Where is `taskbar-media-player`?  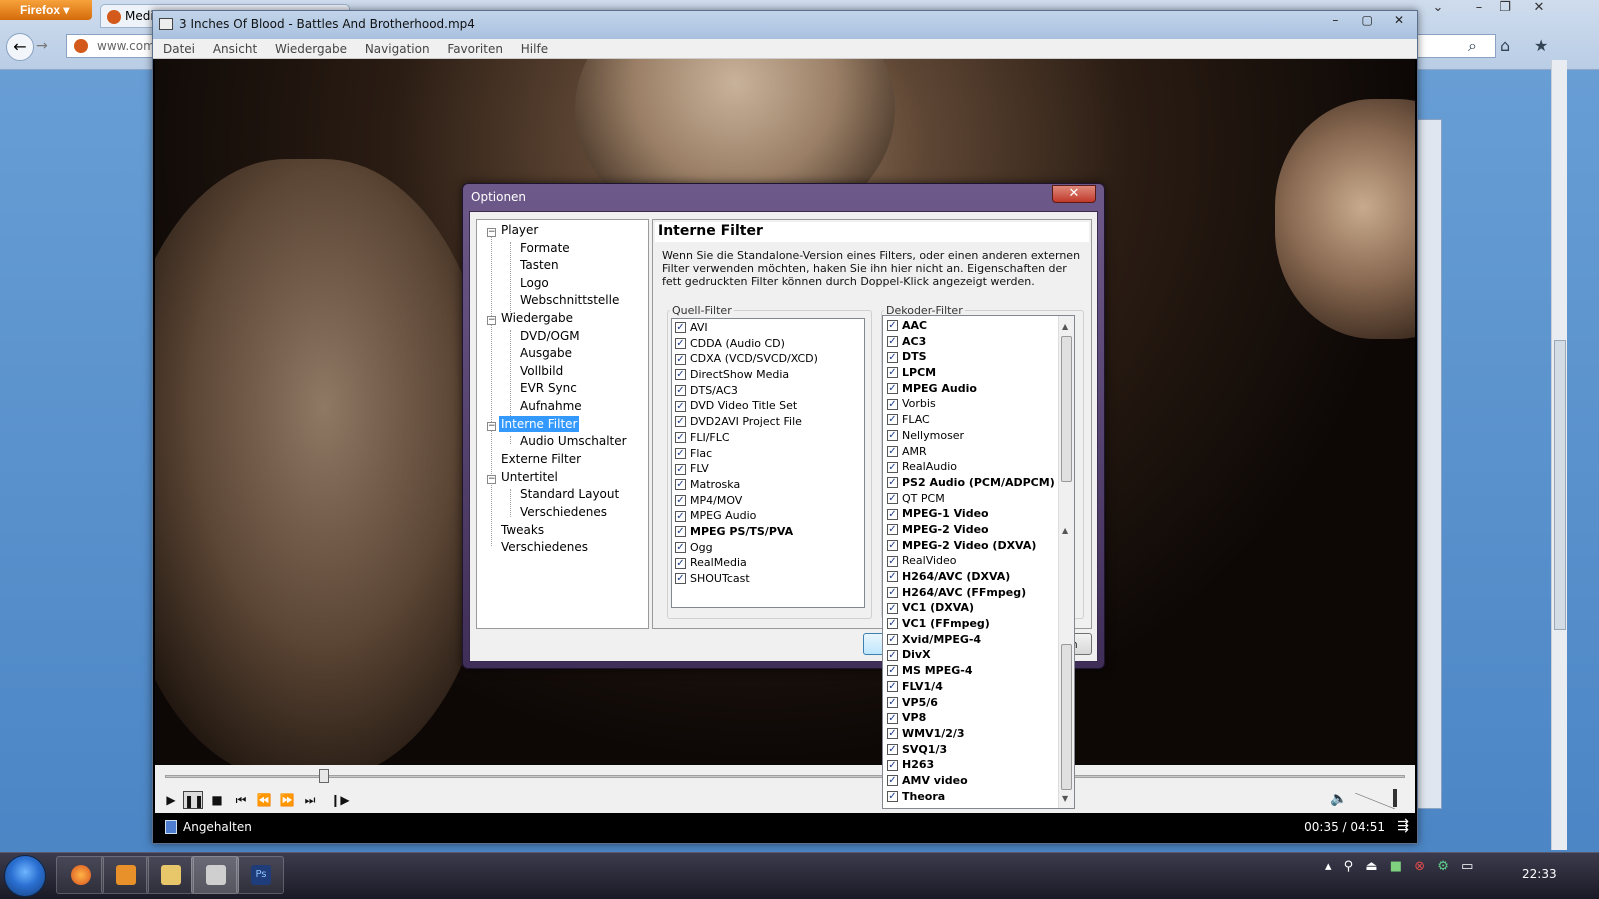 taskbar-media-player is located at coordinates (125, 875).